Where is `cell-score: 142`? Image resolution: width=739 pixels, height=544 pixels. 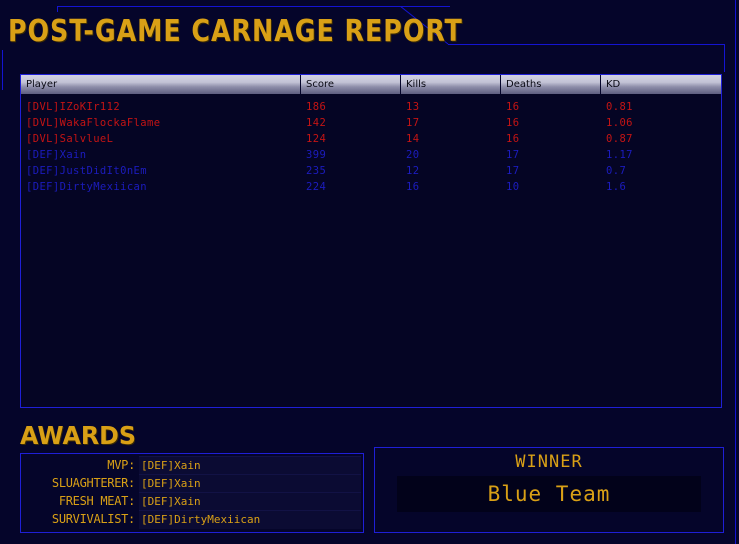 cell-score: 142 is located at coordinates (316, 123).